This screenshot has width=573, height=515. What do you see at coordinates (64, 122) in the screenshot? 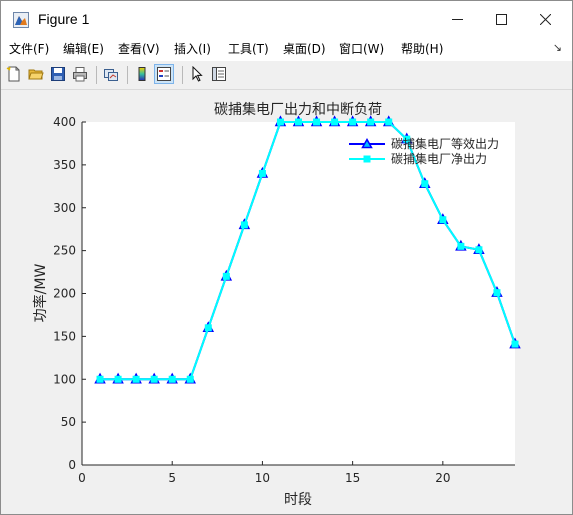
I see `y-tick-label: 400` at bounding box center [64, 122].